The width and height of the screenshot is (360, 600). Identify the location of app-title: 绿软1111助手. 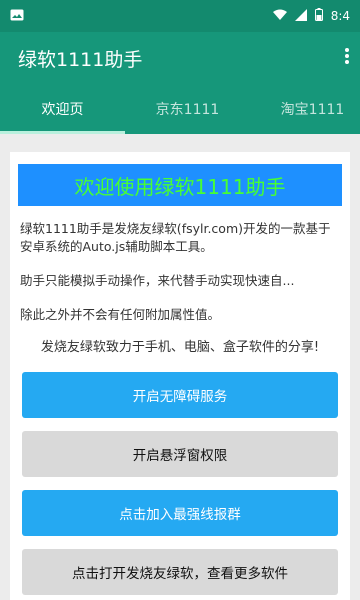
(80, 59).